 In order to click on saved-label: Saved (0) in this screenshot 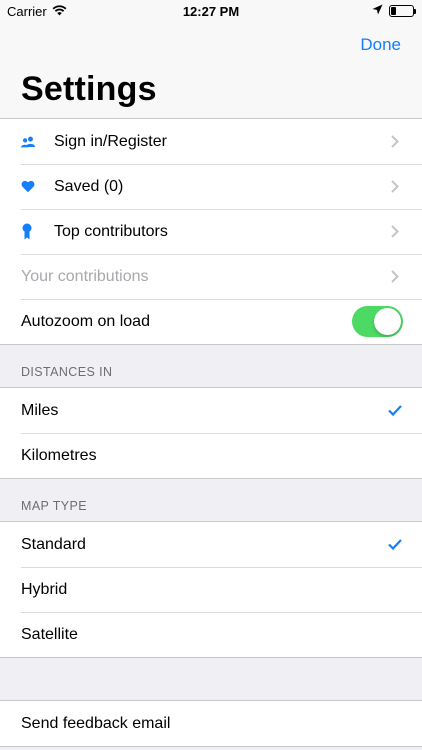, I will do `click(89, 186)`.